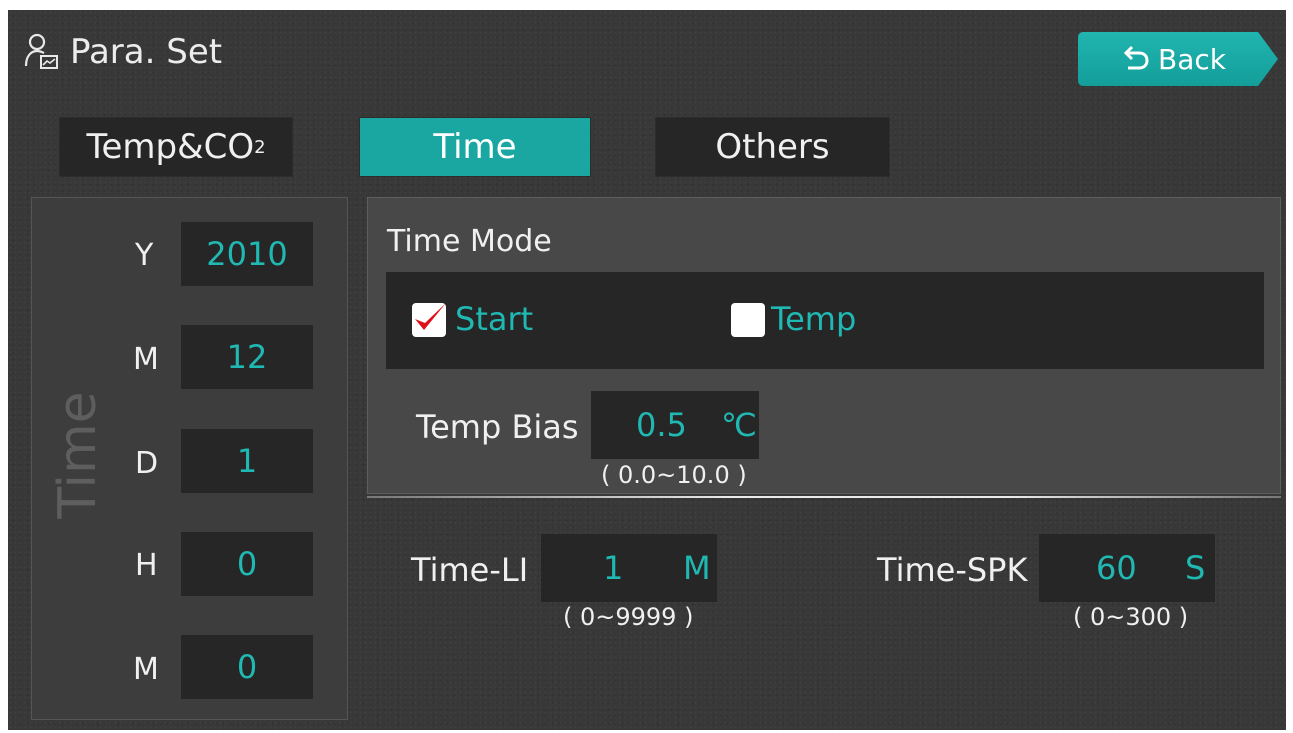 The height and width of the screenshot is (733, 1293). I want to click on checkmark-icon, so click(430, 316).